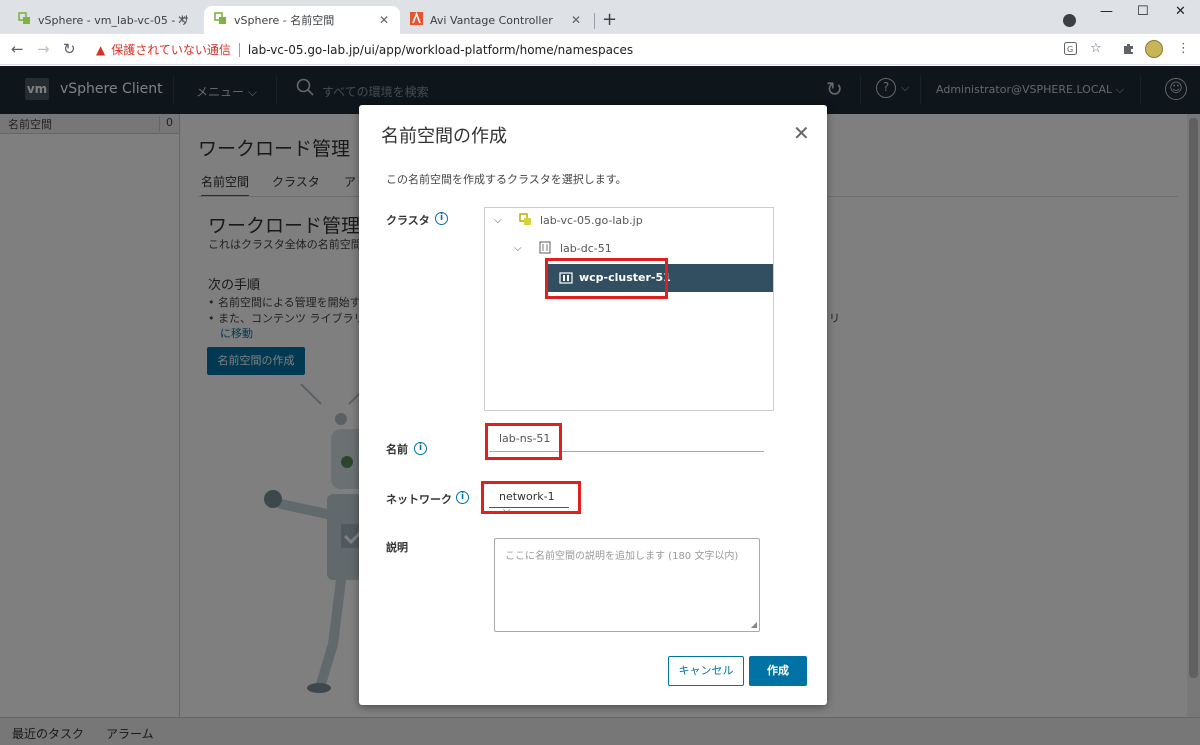 The image size is (1200, 745). Describe the element at coordinates (1183, 49) in the screenshot. I see `browser-menu-icon: ⋮` at that location.